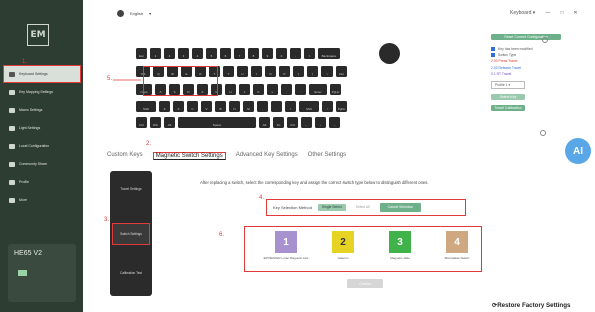 The width and height of the screenshot is (595, 312). What do you see at coordinates (134, 13) in the screenshot?
I see `language-selector: English ▾` at bounding box center [134, 13].